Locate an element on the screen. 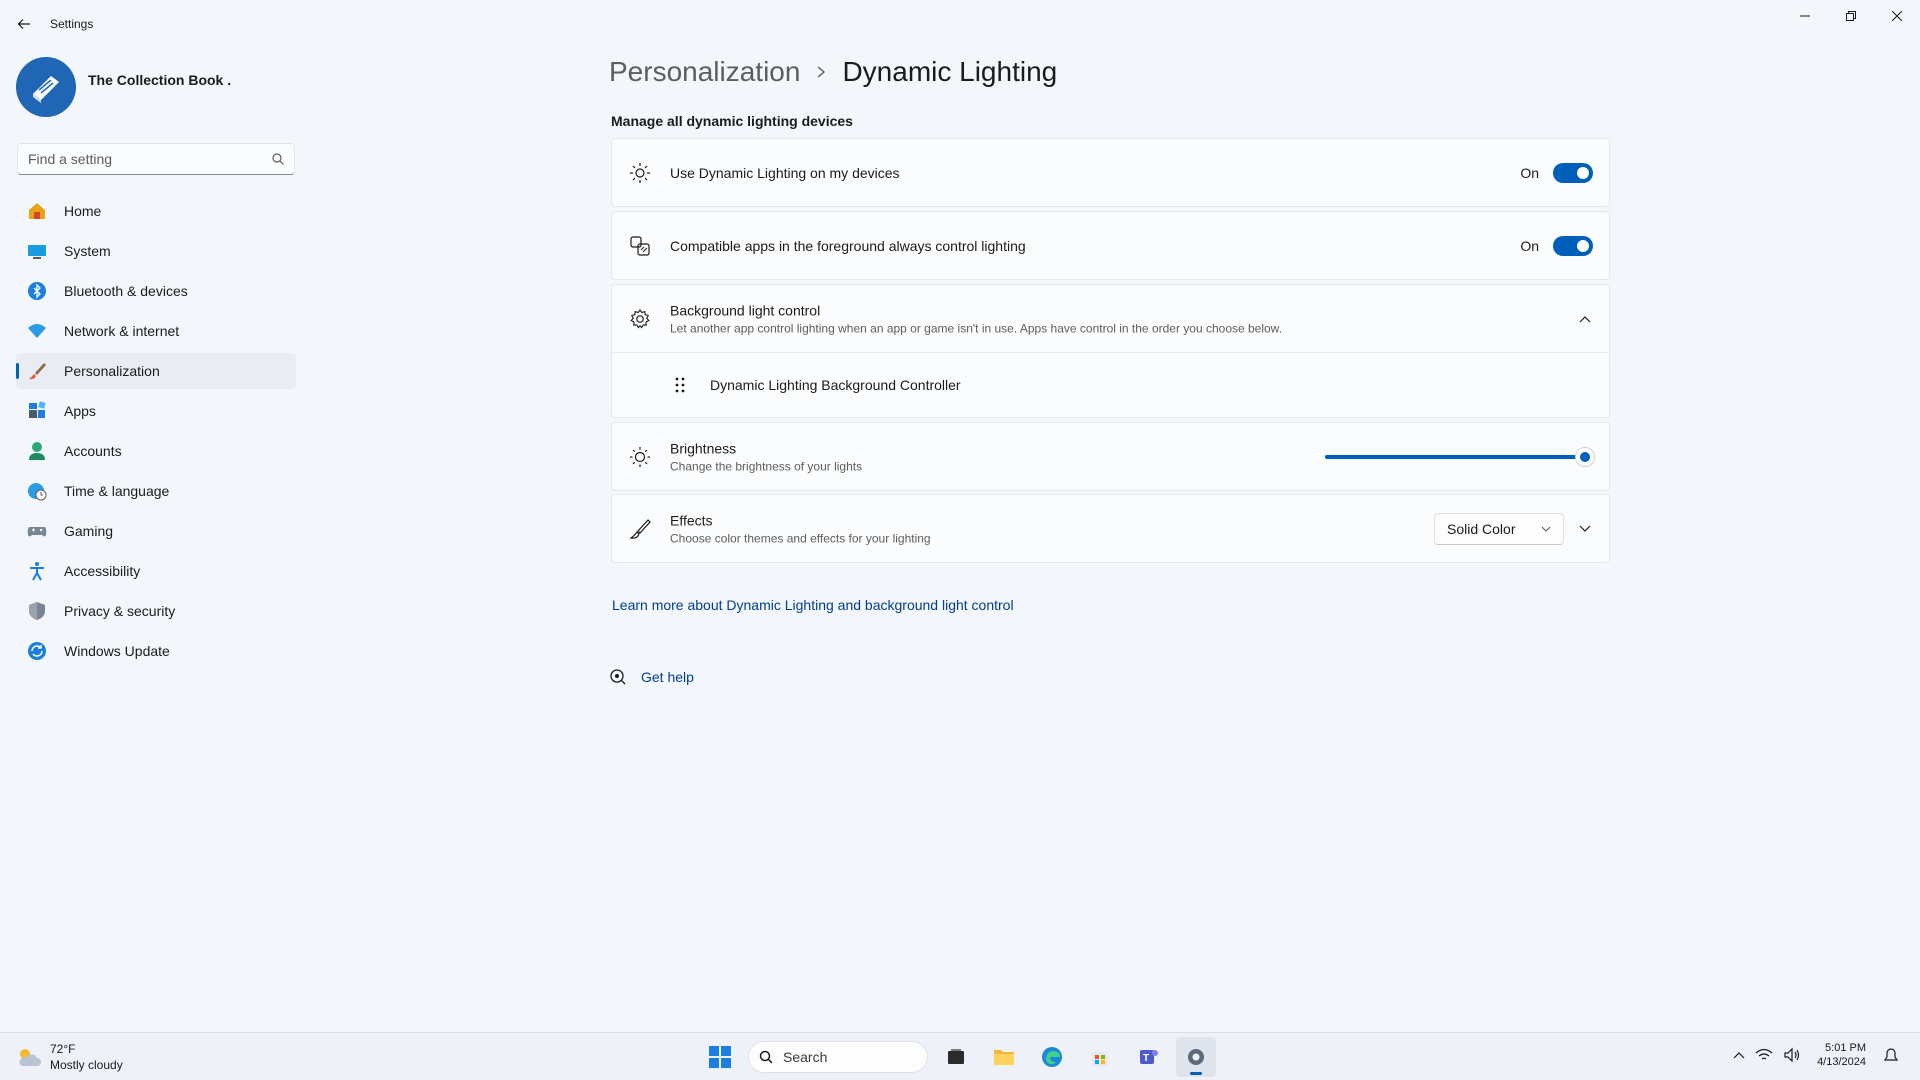 The image size is (1920, 1080). sidebar-item-time-language: Time & language is located at coordinates (156, 491).